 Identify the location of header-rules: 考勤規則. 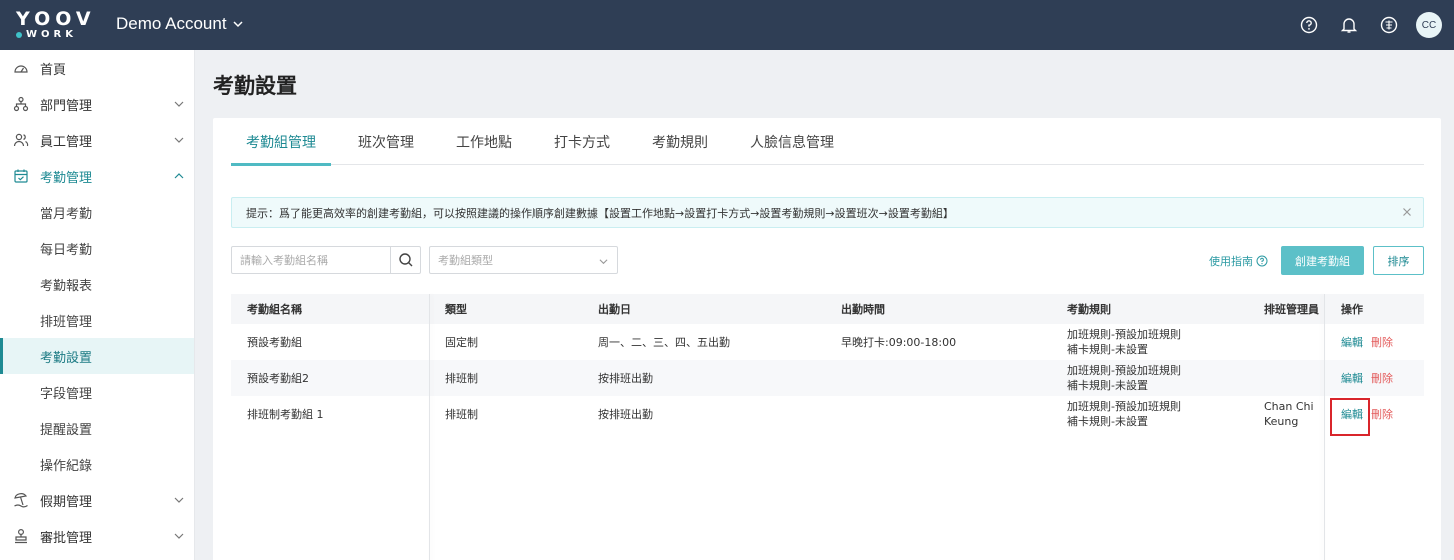
(1089, 309).